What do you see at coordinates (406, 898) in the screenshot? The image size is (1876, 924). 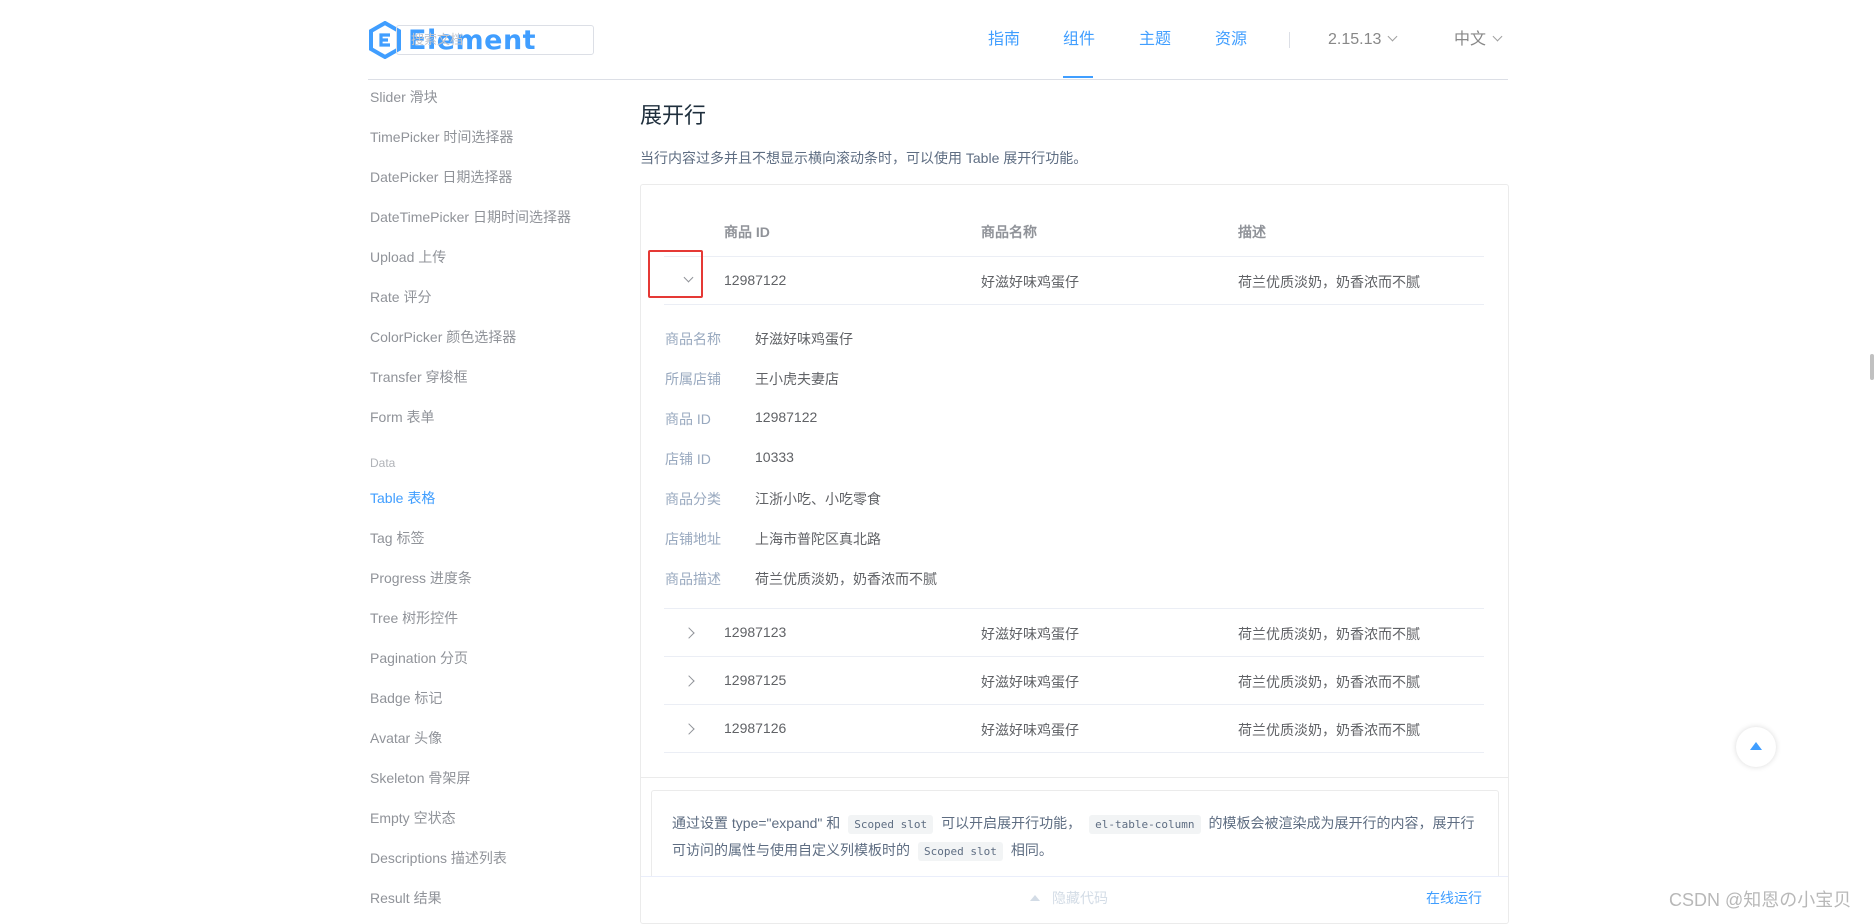 I see `sidebar-item-result: Result 结果` at bounding box center [406, 898].